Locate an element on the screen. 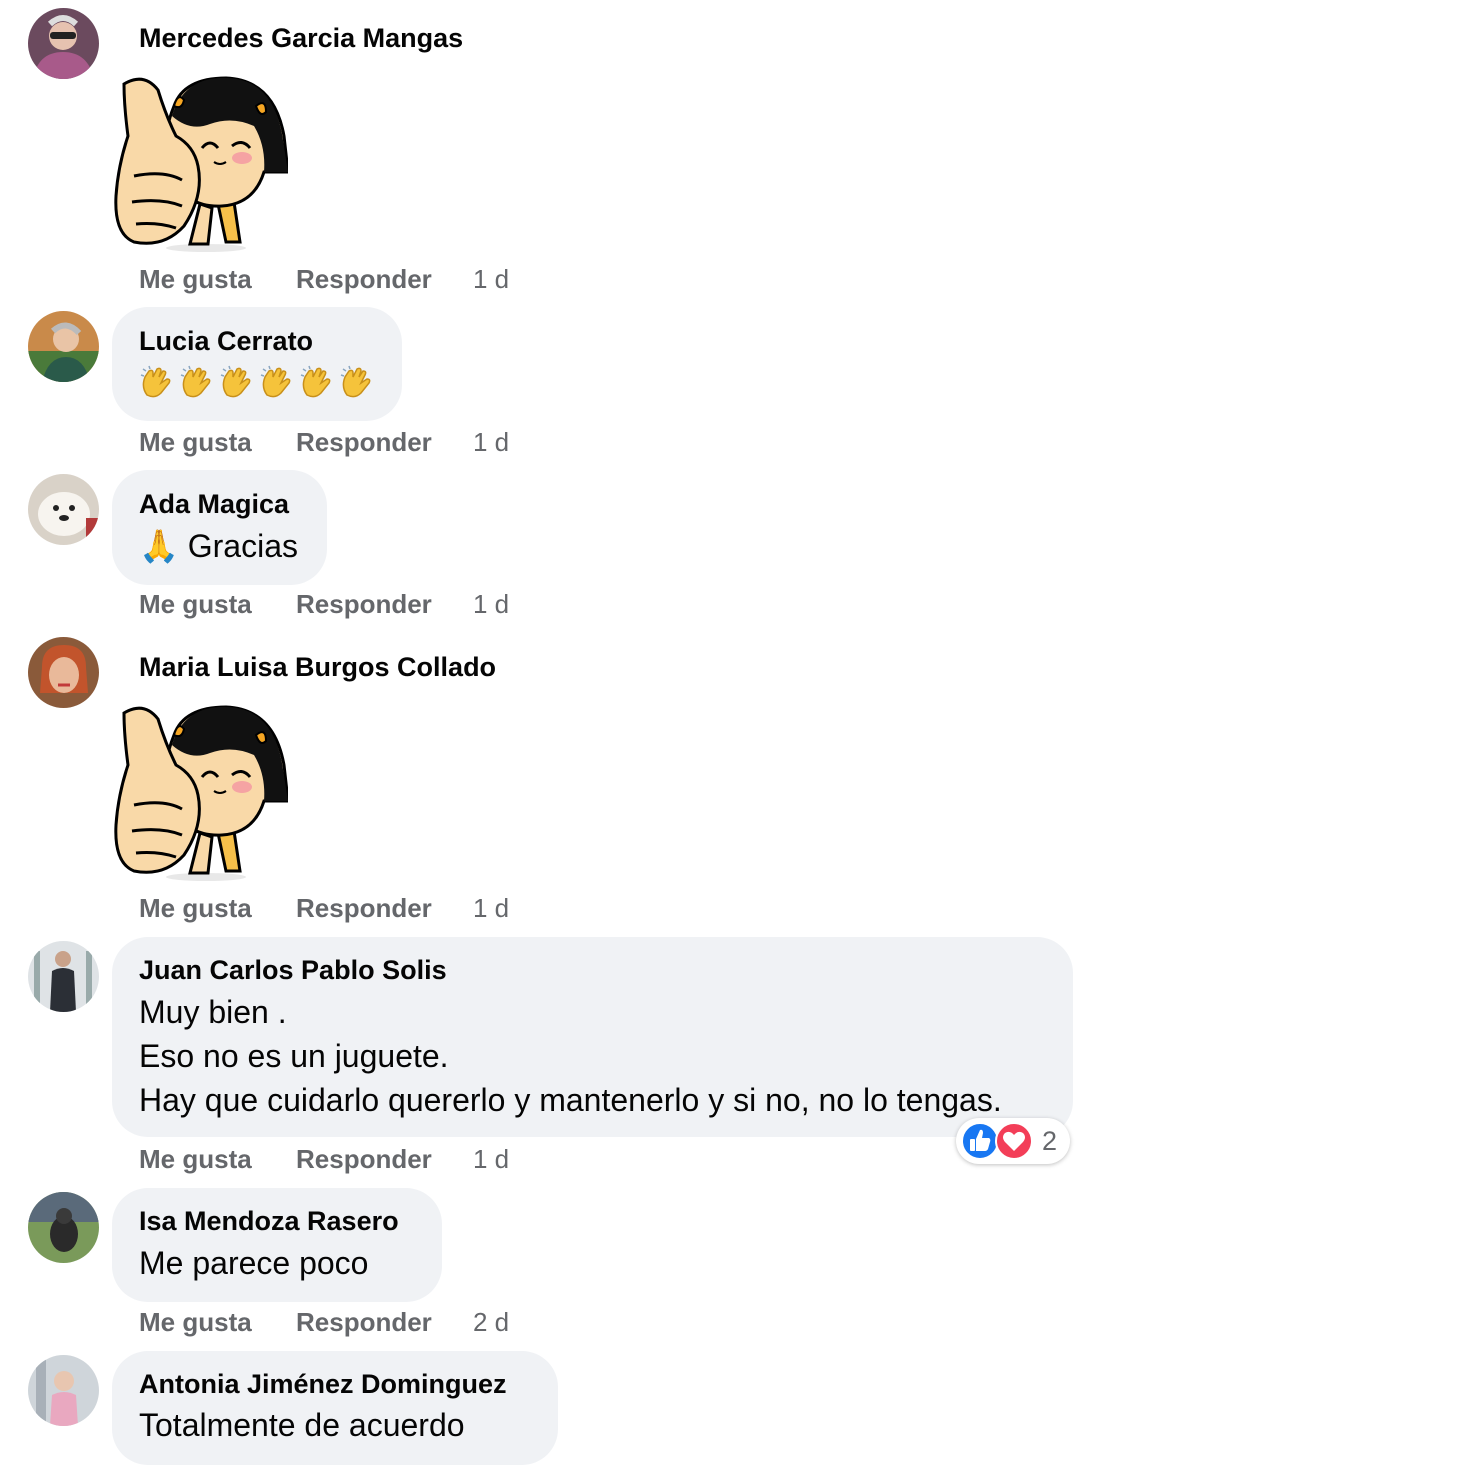 The width and height of the screenshot is (1476, 1472). comment-author: Maria Luisa Burgos Collado is located at coordinates (317, 667).